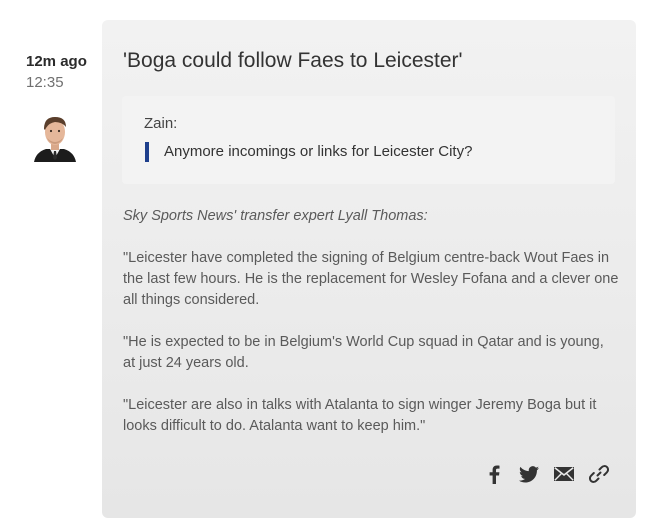  Describe the element at coordinates (45, 82) in the screenshot. I see `clock-time: 12:35` at that location.